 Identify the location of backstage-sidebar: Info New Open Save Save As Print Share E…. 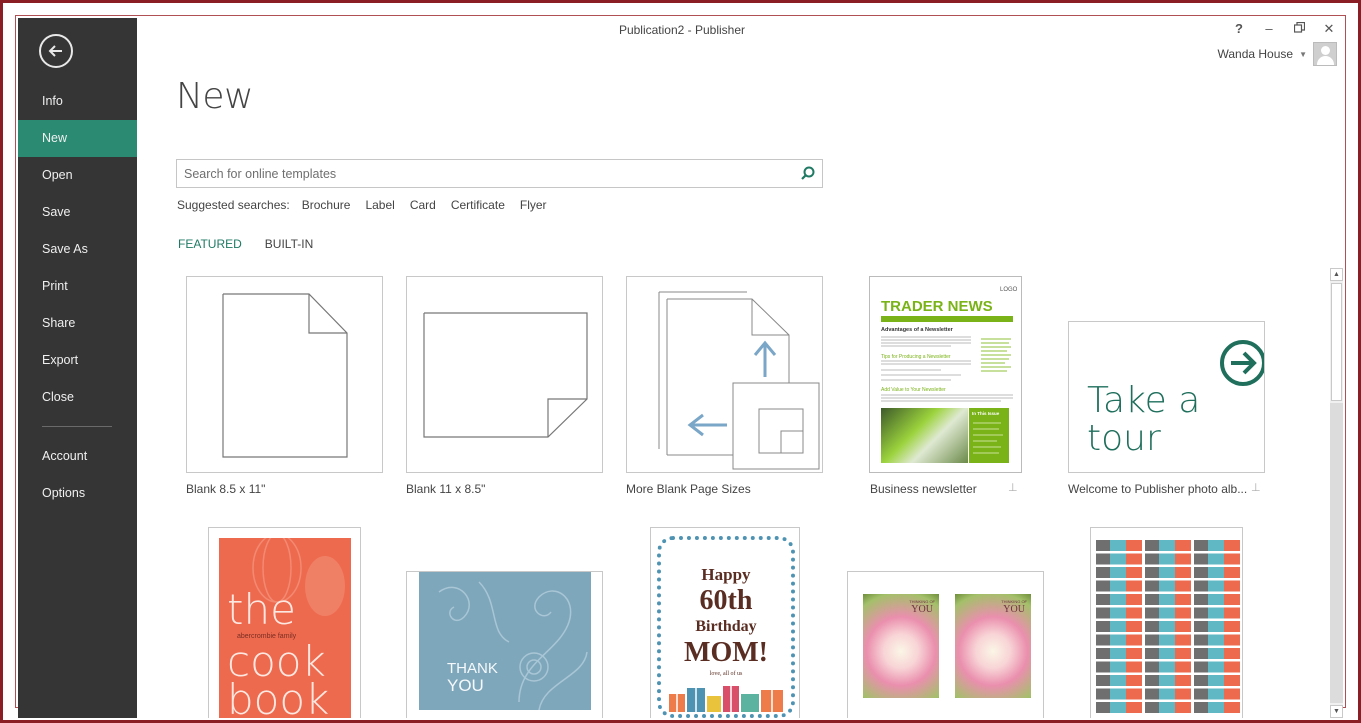
(77, 368).